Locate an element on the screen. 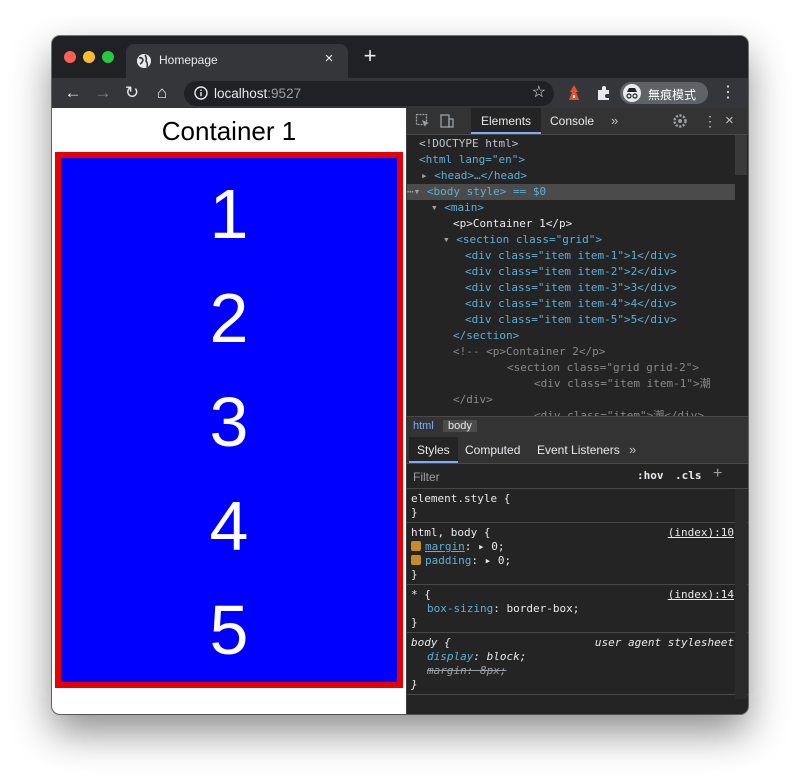  prop-value: block; is located at coordinates (503, 656).